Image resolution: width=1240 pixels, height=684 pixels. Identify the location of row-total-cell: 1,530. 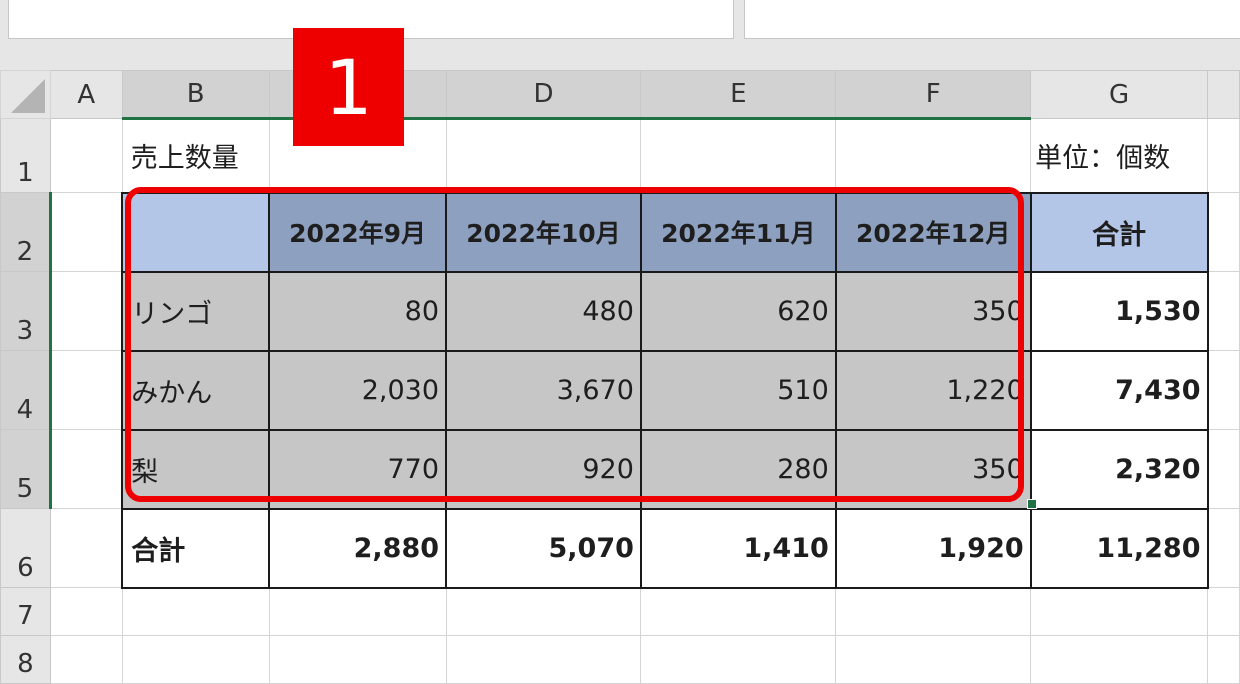
(1119, 311).